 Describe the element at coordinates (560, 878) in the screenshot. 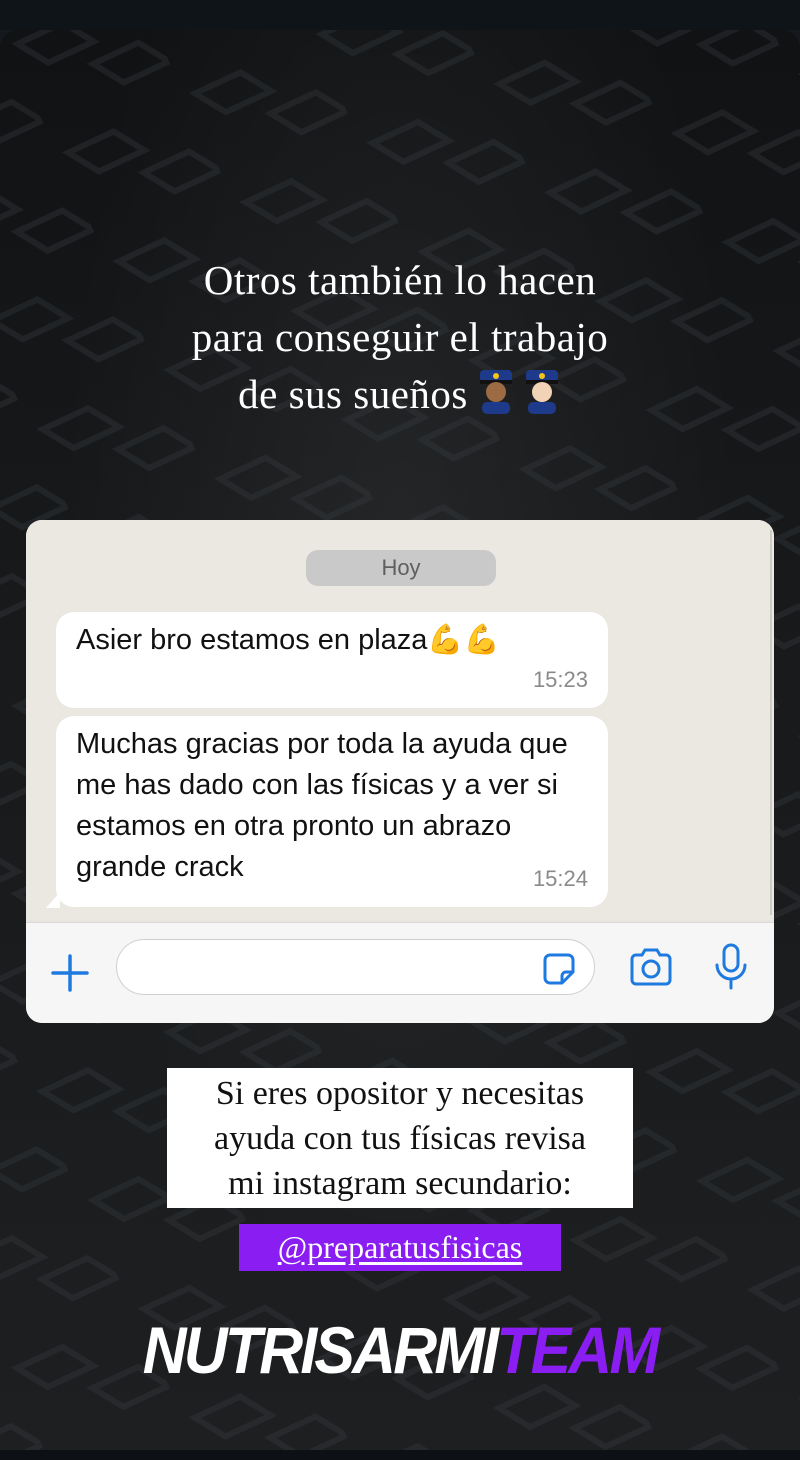

I see `message-time: 15:24` at that location.